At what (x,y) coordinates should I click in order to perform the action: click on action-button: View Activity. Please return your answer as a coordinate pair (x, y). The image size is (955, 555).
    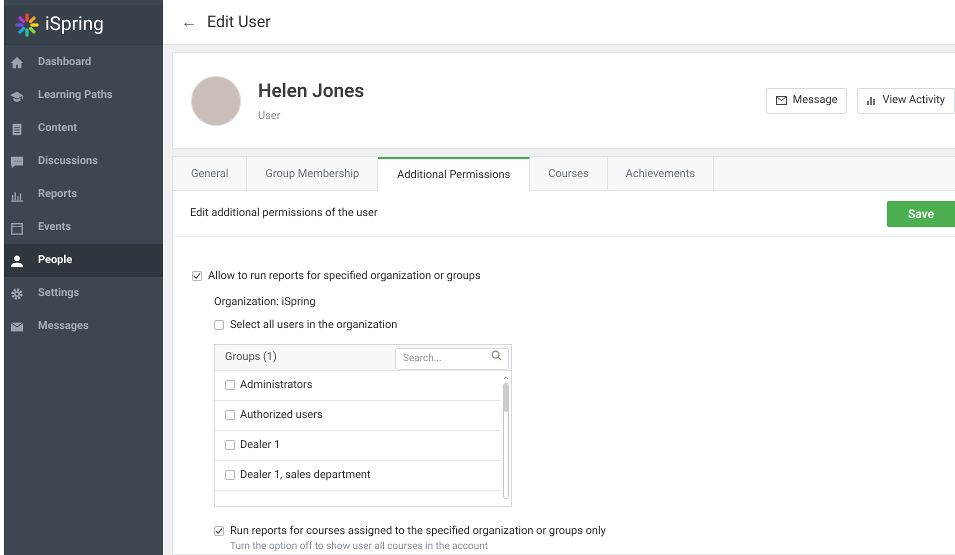
    Looking at the image, I should click on (906, 101).